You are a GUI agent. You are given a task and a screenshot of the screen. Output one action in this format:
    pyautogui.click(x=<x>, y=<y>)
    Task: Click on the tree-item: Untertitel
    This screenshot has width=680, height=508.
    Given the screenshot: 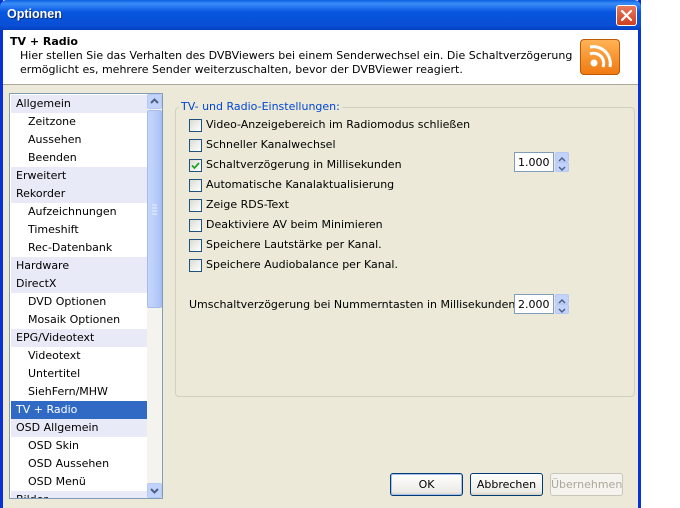 What is the action you would take?
    pyautogui.click(x=79, y=374)
    